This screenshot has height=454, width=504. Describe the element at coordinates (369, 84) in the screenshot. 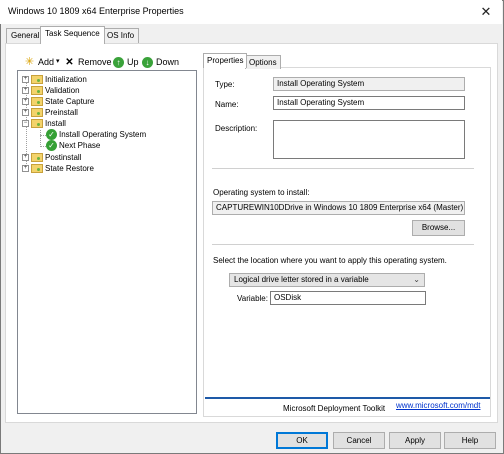

I see `type-value: Install Operating System` at that location.